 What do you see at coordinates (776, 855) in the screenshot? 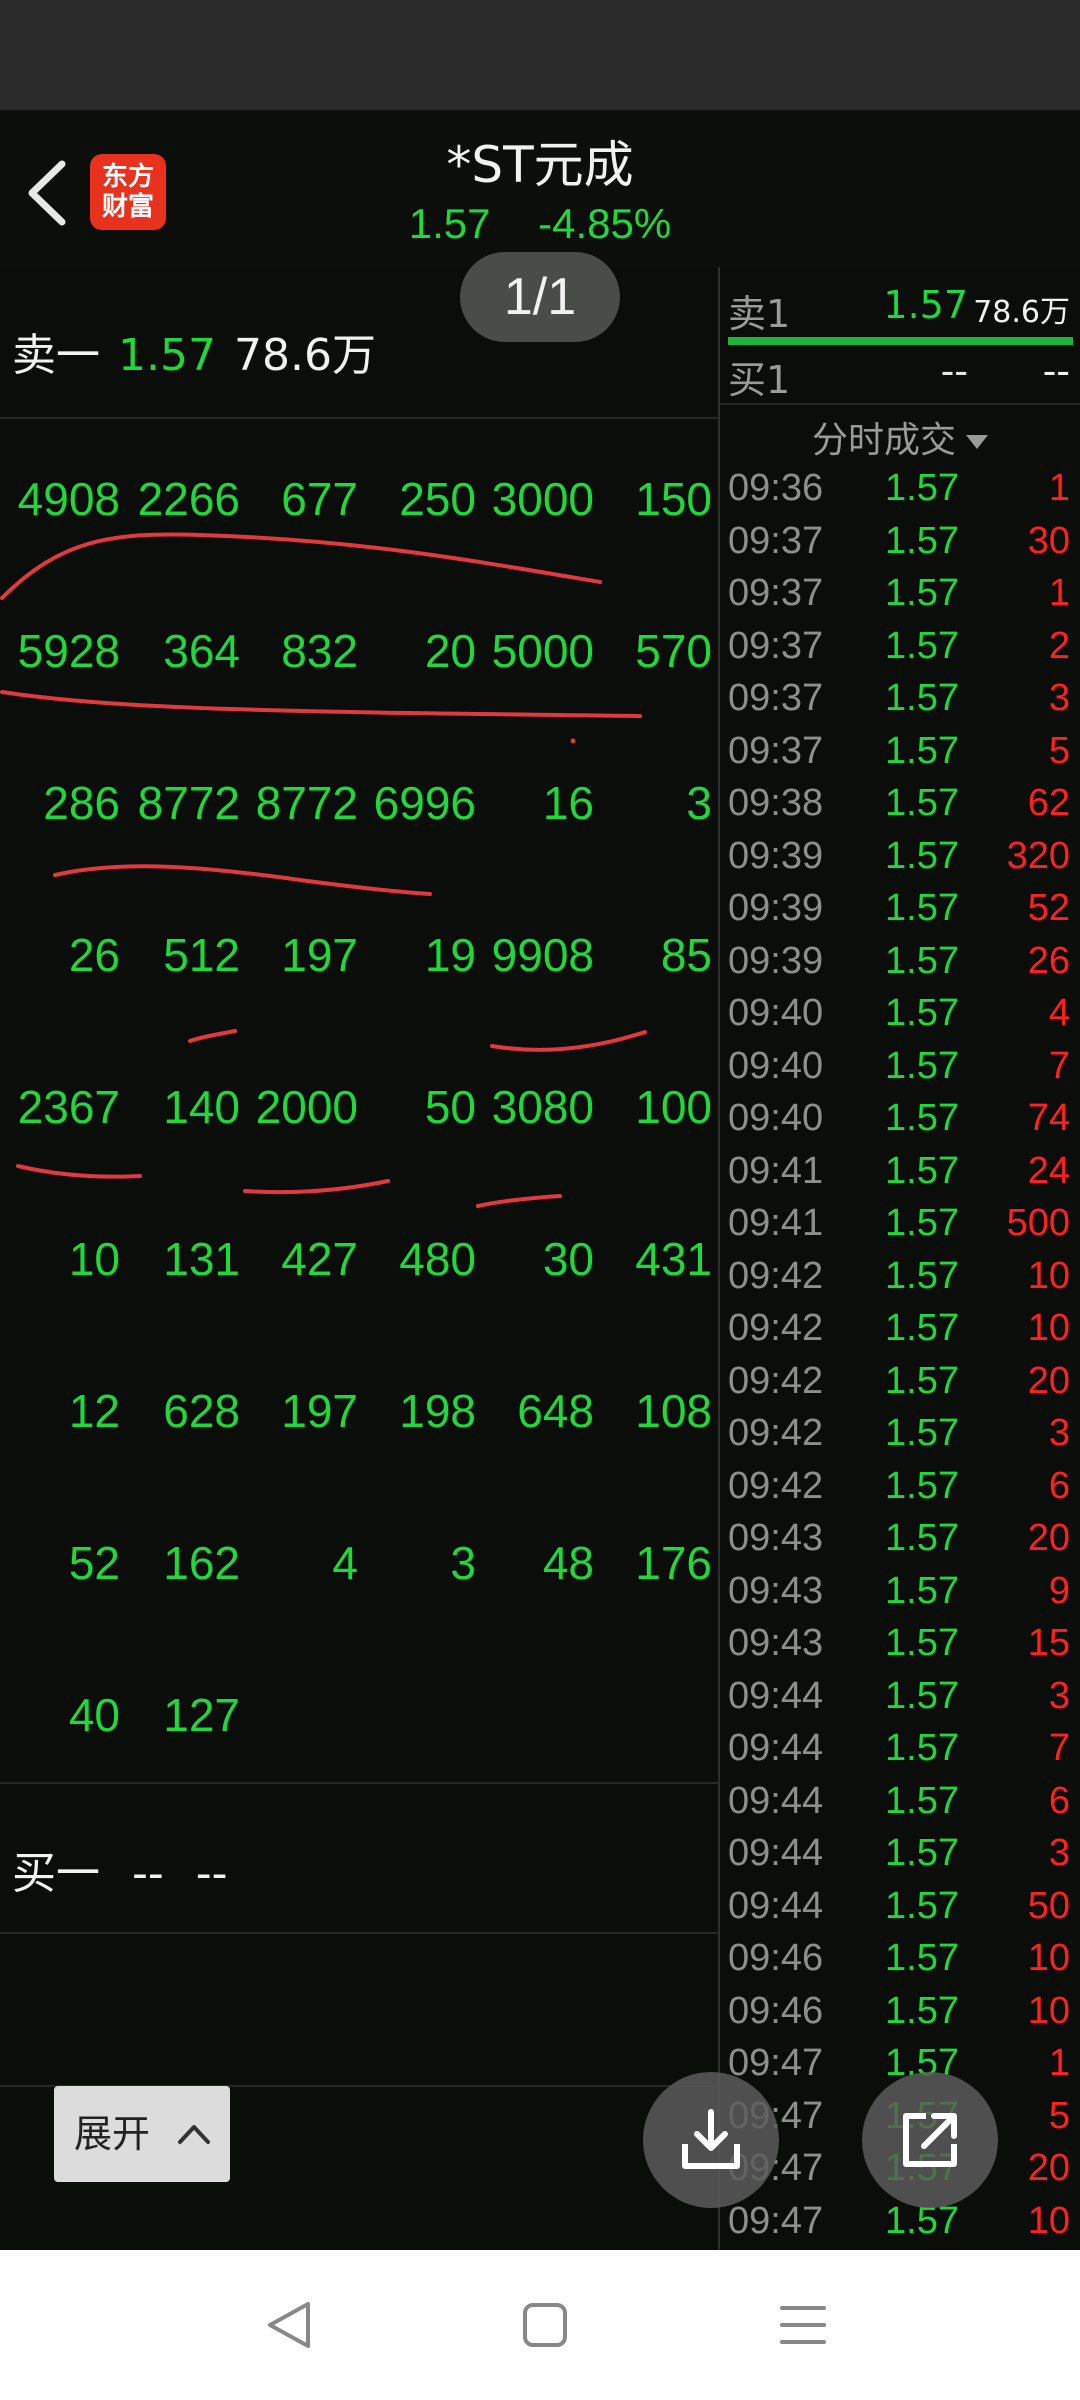
I see `tick-time: 09:39` at bounding box center [776, 855].